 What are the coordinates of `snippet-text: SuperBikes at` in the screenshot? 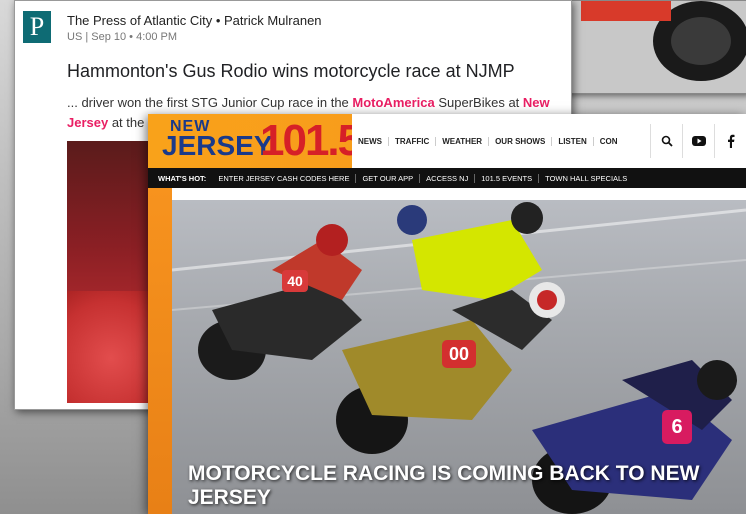 It's located at (478, 102).